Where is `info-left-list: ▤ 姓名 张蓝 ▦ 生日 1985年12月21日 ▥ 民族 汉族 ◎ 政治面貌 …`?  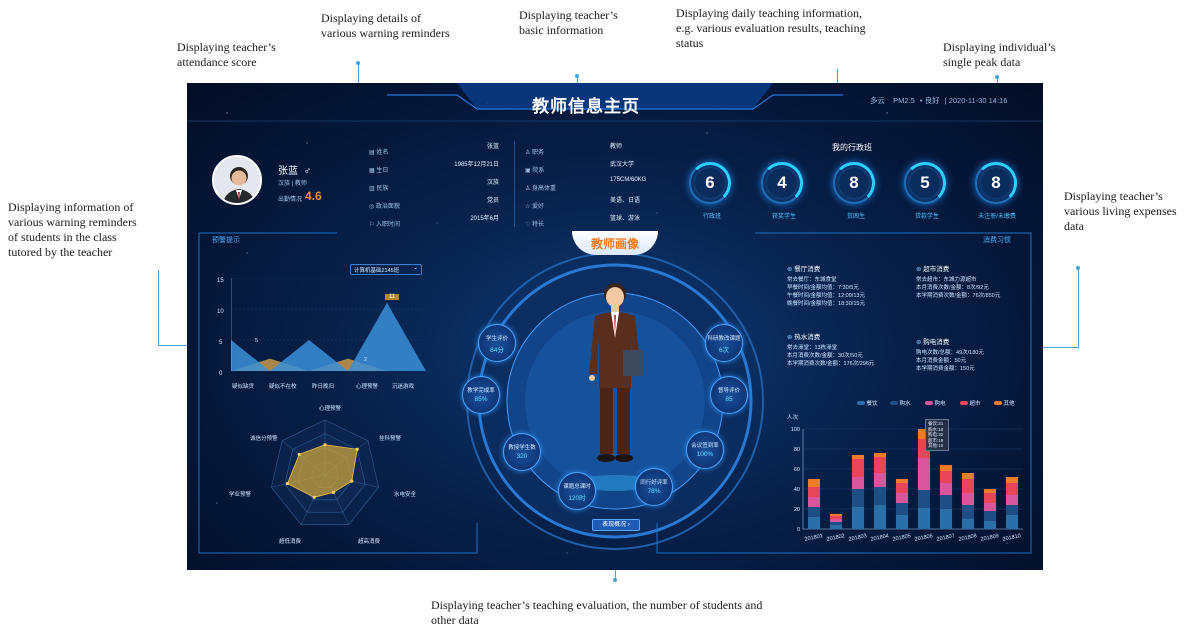
info-left-list: ▤ 姓名 张蓝 ▦ 生日 1985年12月21日 ▥ 民族 汉族 ◎ 政治面貌 … is located at coordinates (434, 186).